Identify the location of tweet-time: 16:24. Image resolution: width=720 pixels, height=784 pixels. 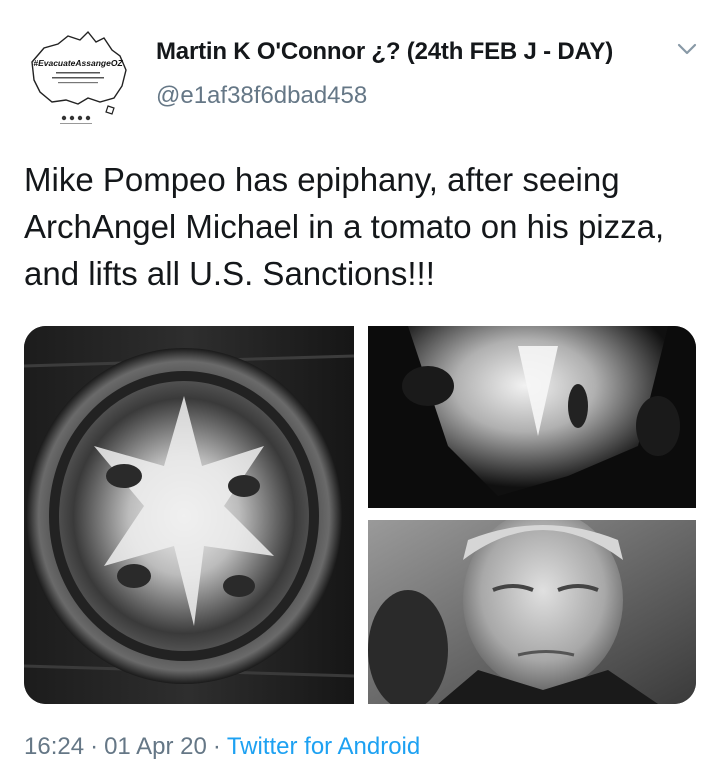
(54, 746).